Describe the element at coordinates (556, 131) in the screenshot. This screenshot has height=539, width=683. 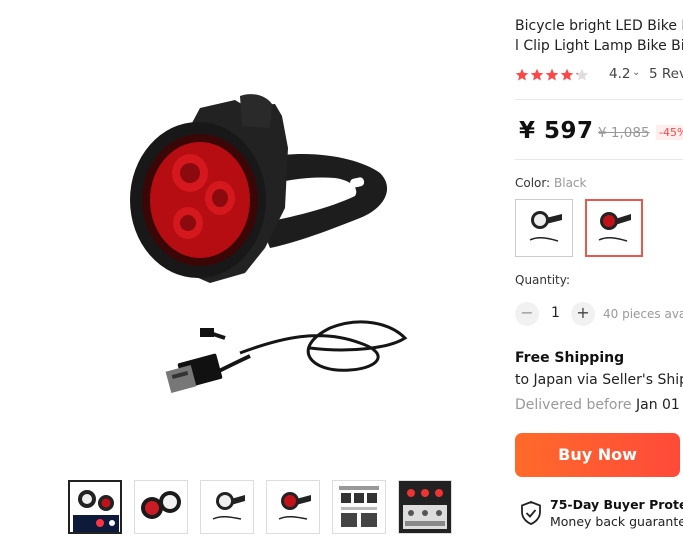
I see `current-price: ¥ 597` at that location.